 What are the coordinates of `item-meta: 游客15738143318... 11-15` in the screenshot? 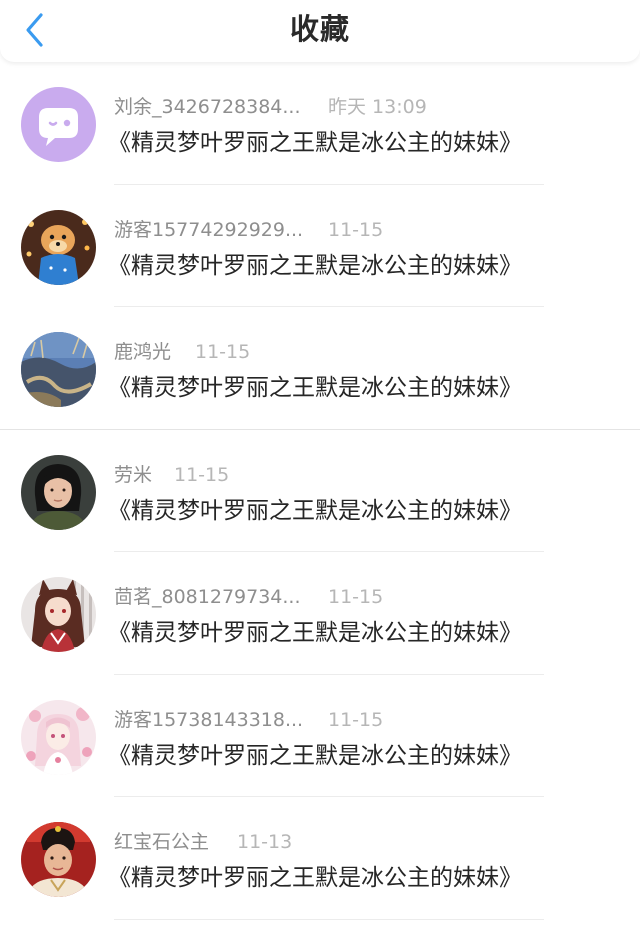 It's located at (248, 720).